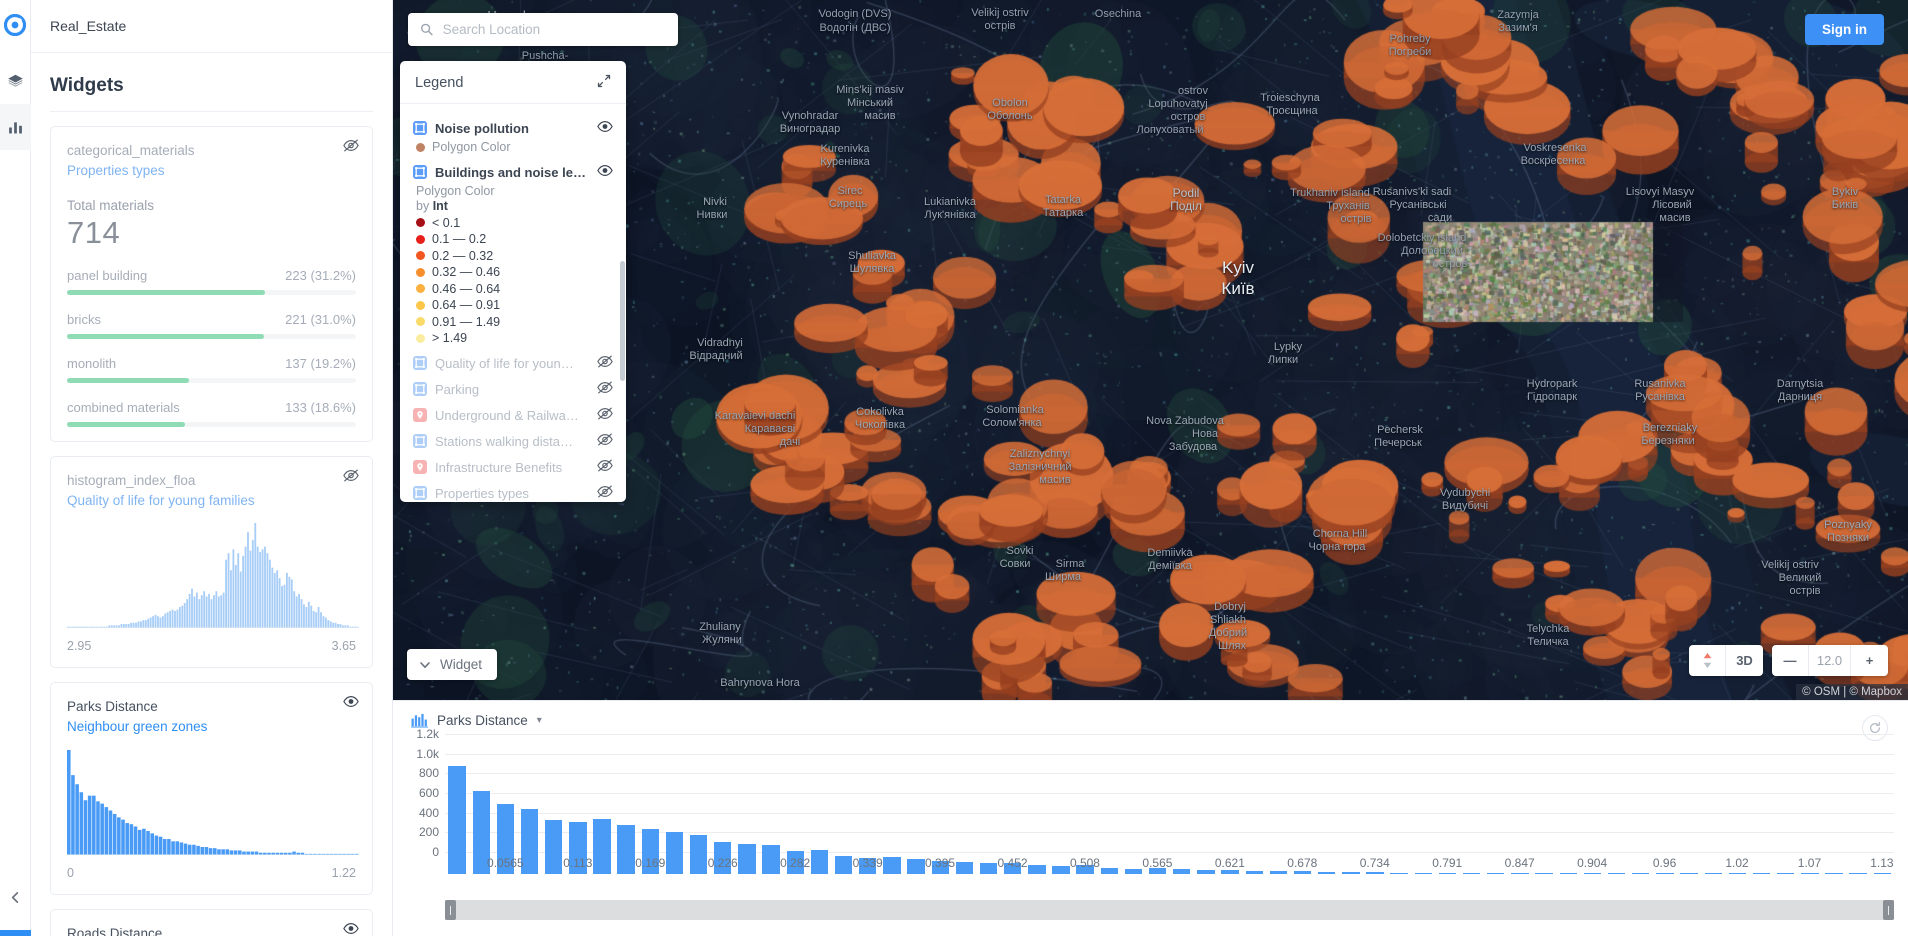 This screenshot has height=936, width=1908. I want to click on chart-scroll-handle-right, so click(1888, 910).